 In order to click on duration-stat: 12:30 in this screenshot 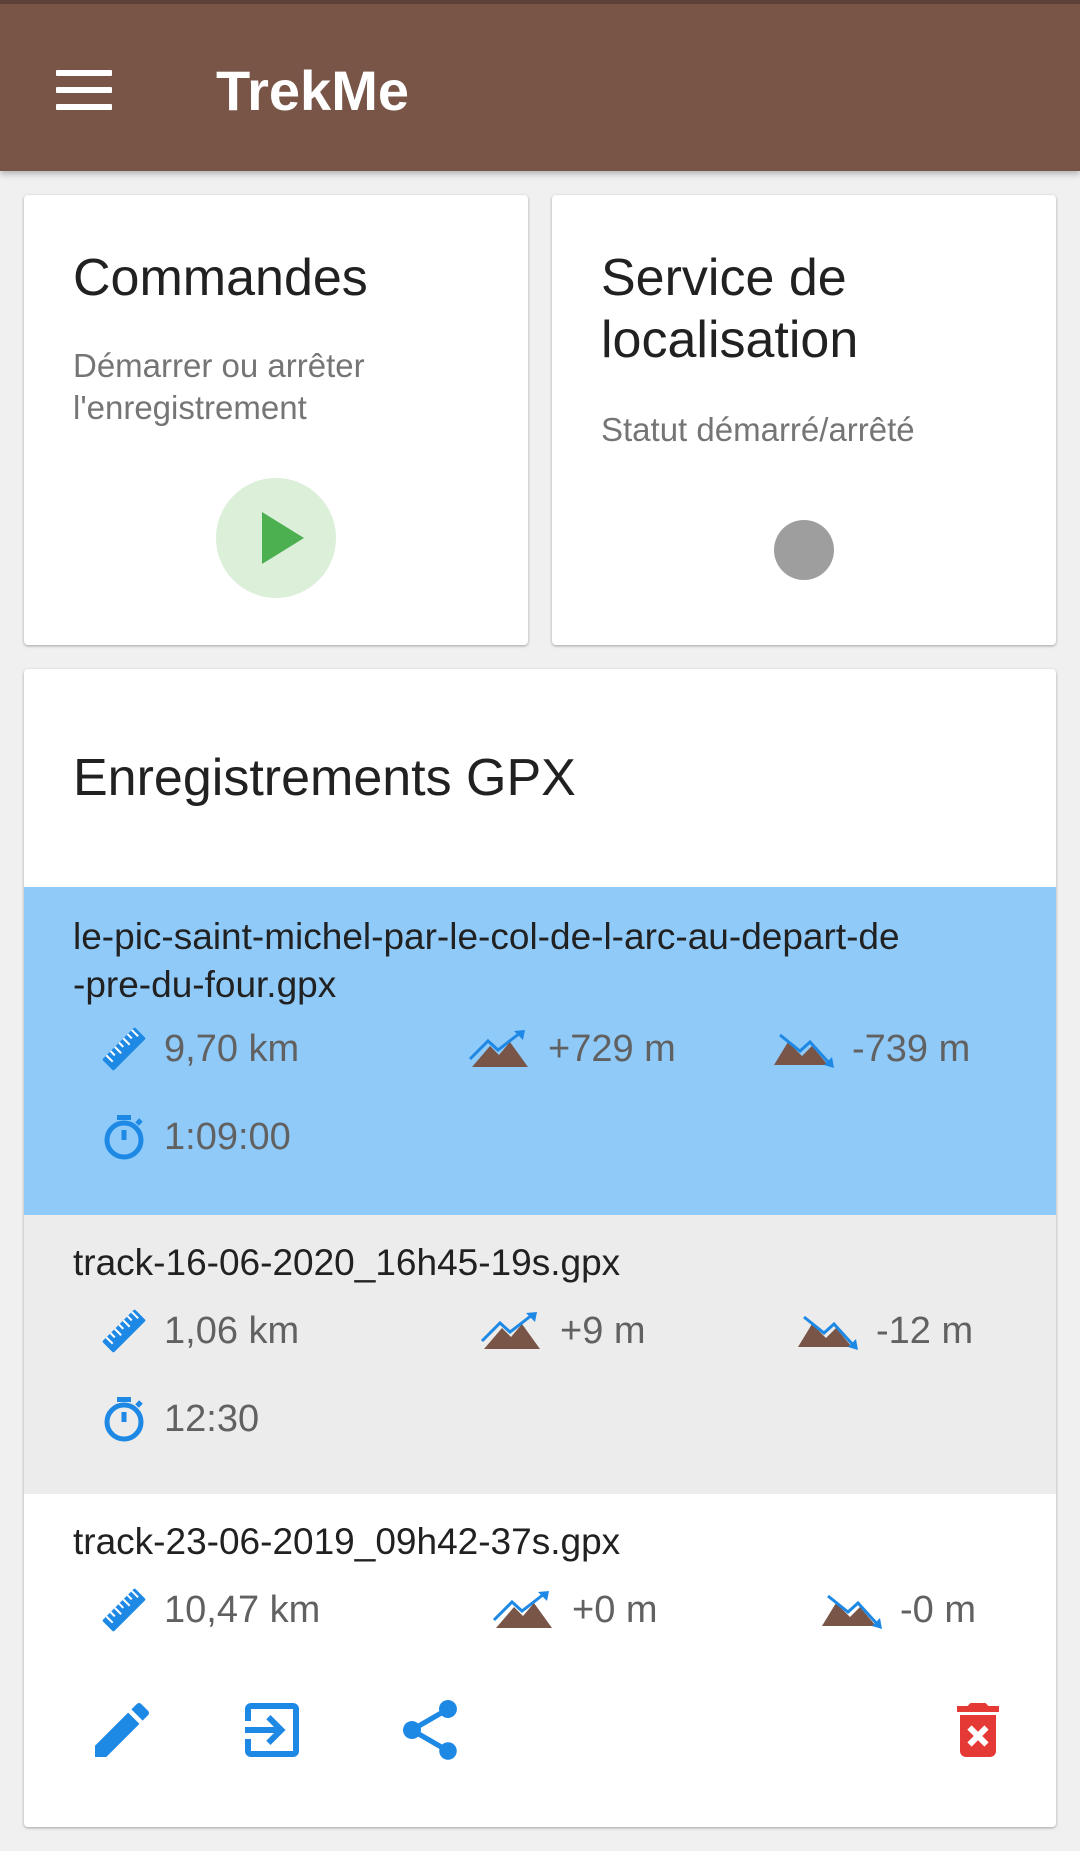, I will do `click(179, 1419)`.